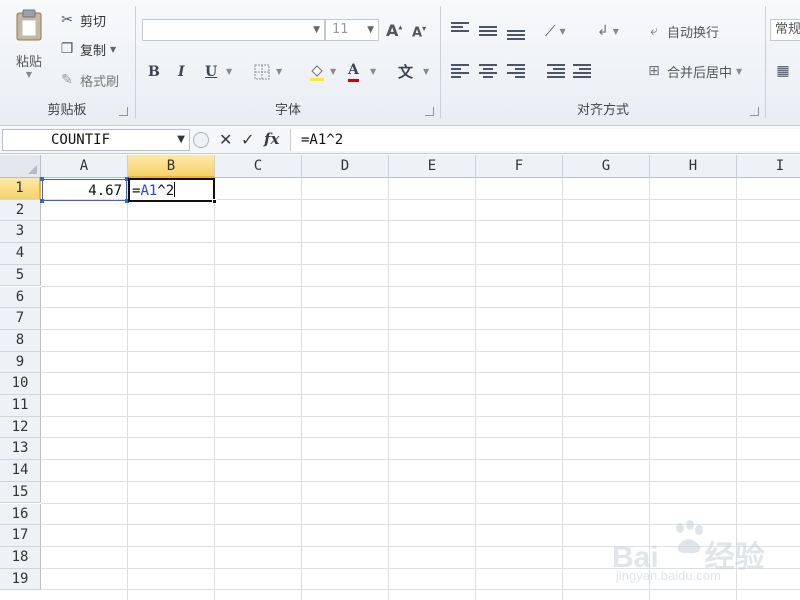 Image resolution: width=800 pixels, height=600 pixels. What do you see at coordinates (20, 232) in the screenshot?
I see `row-header-3: 3` at bounding box center [20, 232].